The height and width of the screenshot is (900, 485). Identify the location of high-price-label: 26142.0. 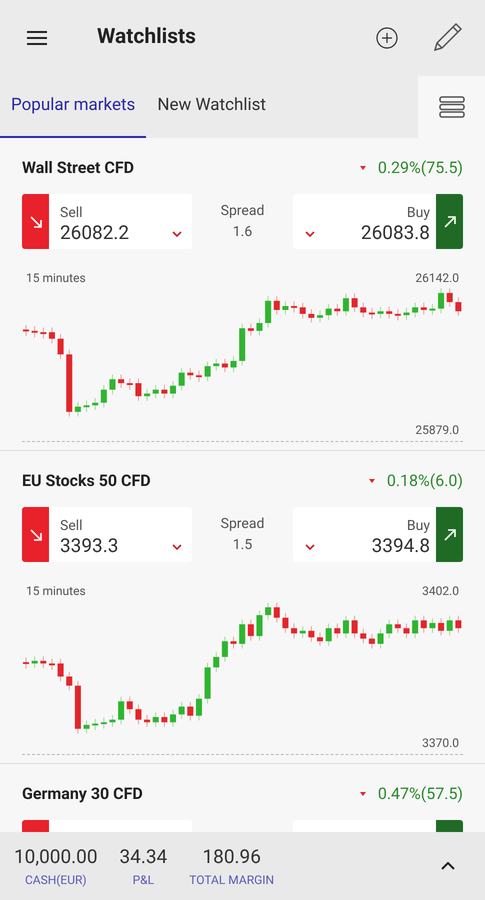
(437, 278).